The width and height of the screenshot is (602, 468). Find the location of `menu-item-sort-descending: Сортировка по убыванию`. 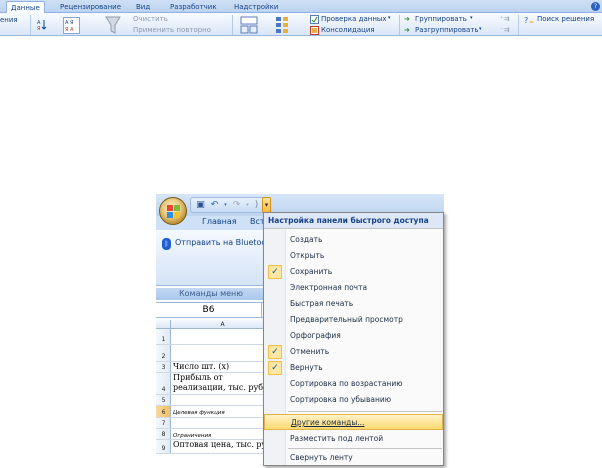

menu-item-sort-descending: Сортировка по убыванию is located at coordinates (353, 400).